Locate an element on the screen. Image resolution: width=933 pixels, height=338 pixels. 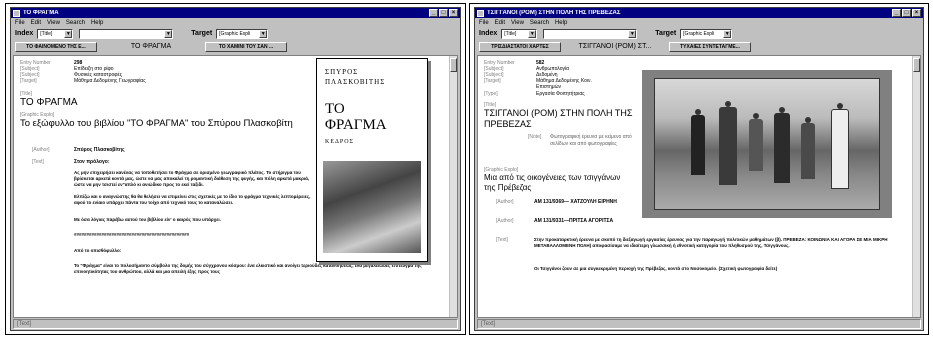
book-author: ΣΠΥΡΟΣ ΠΛΑΣΚΟΒΙΤΗΣ is located at coordinates (355, 77).